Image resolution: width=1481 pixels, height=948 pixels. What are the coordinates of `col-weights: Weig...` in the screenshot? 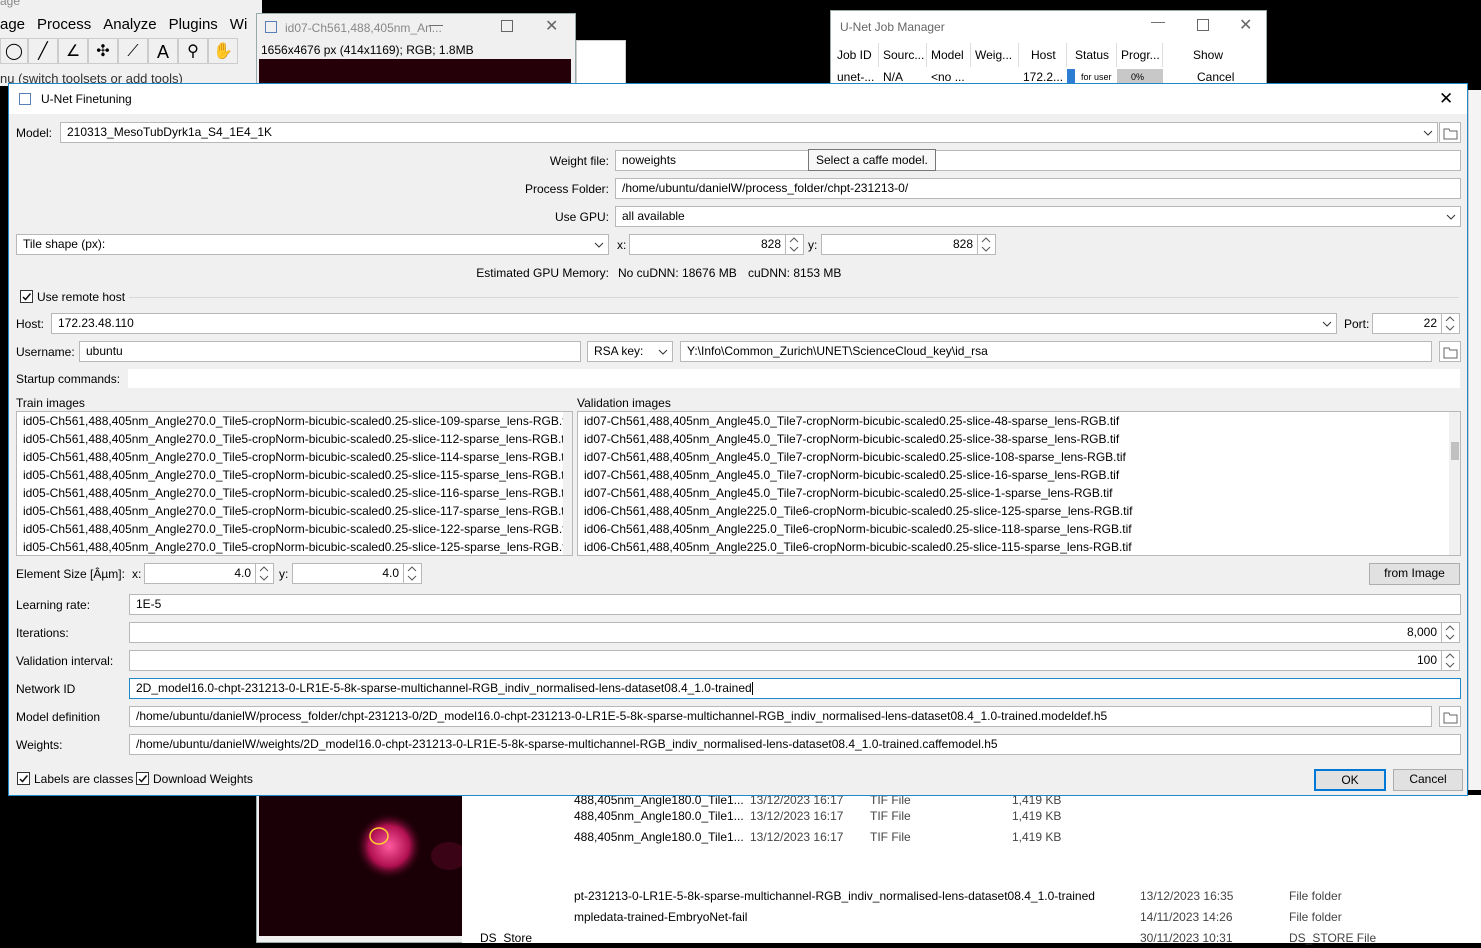 It's located at (995, 55).